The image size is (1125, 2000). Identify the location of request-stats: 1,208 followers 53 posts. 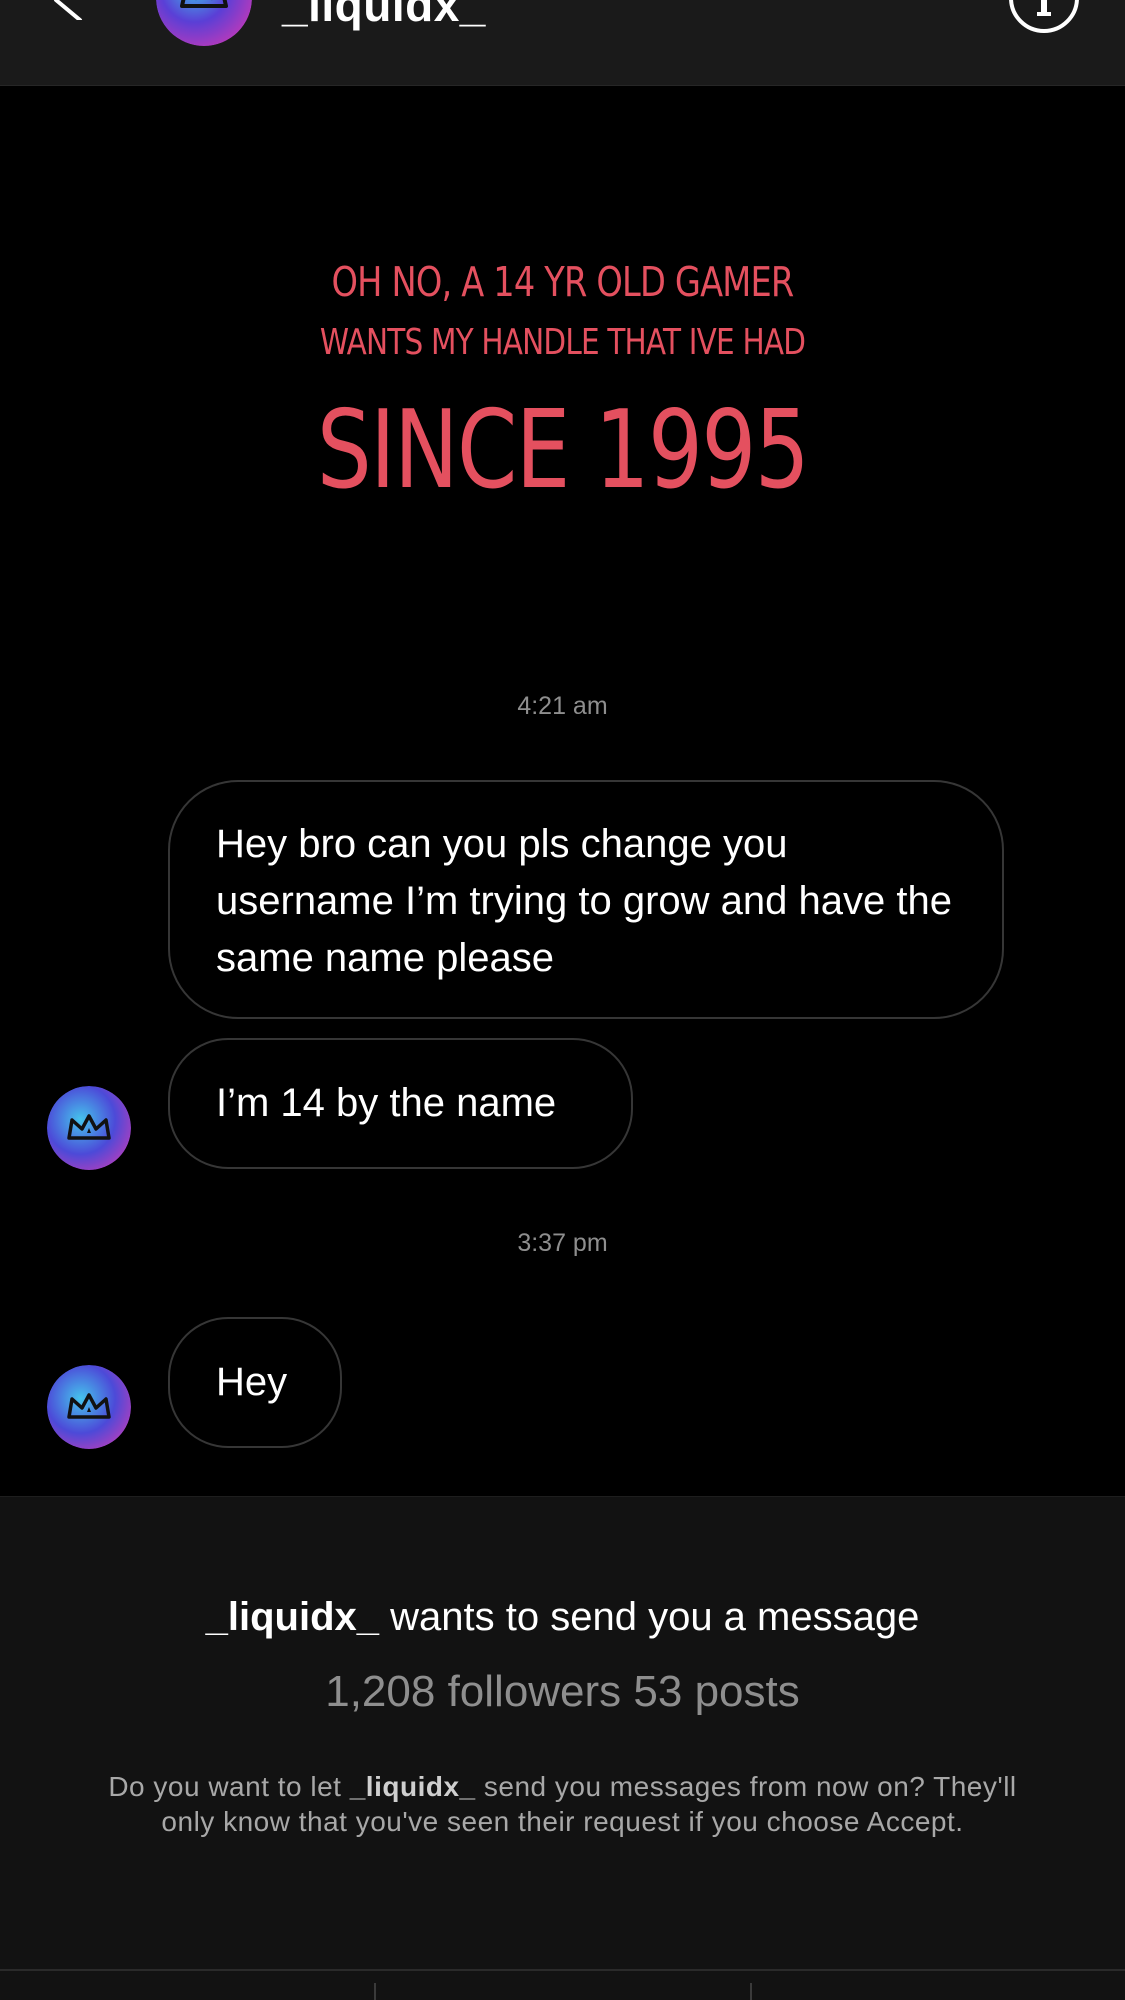
(562, 1691).